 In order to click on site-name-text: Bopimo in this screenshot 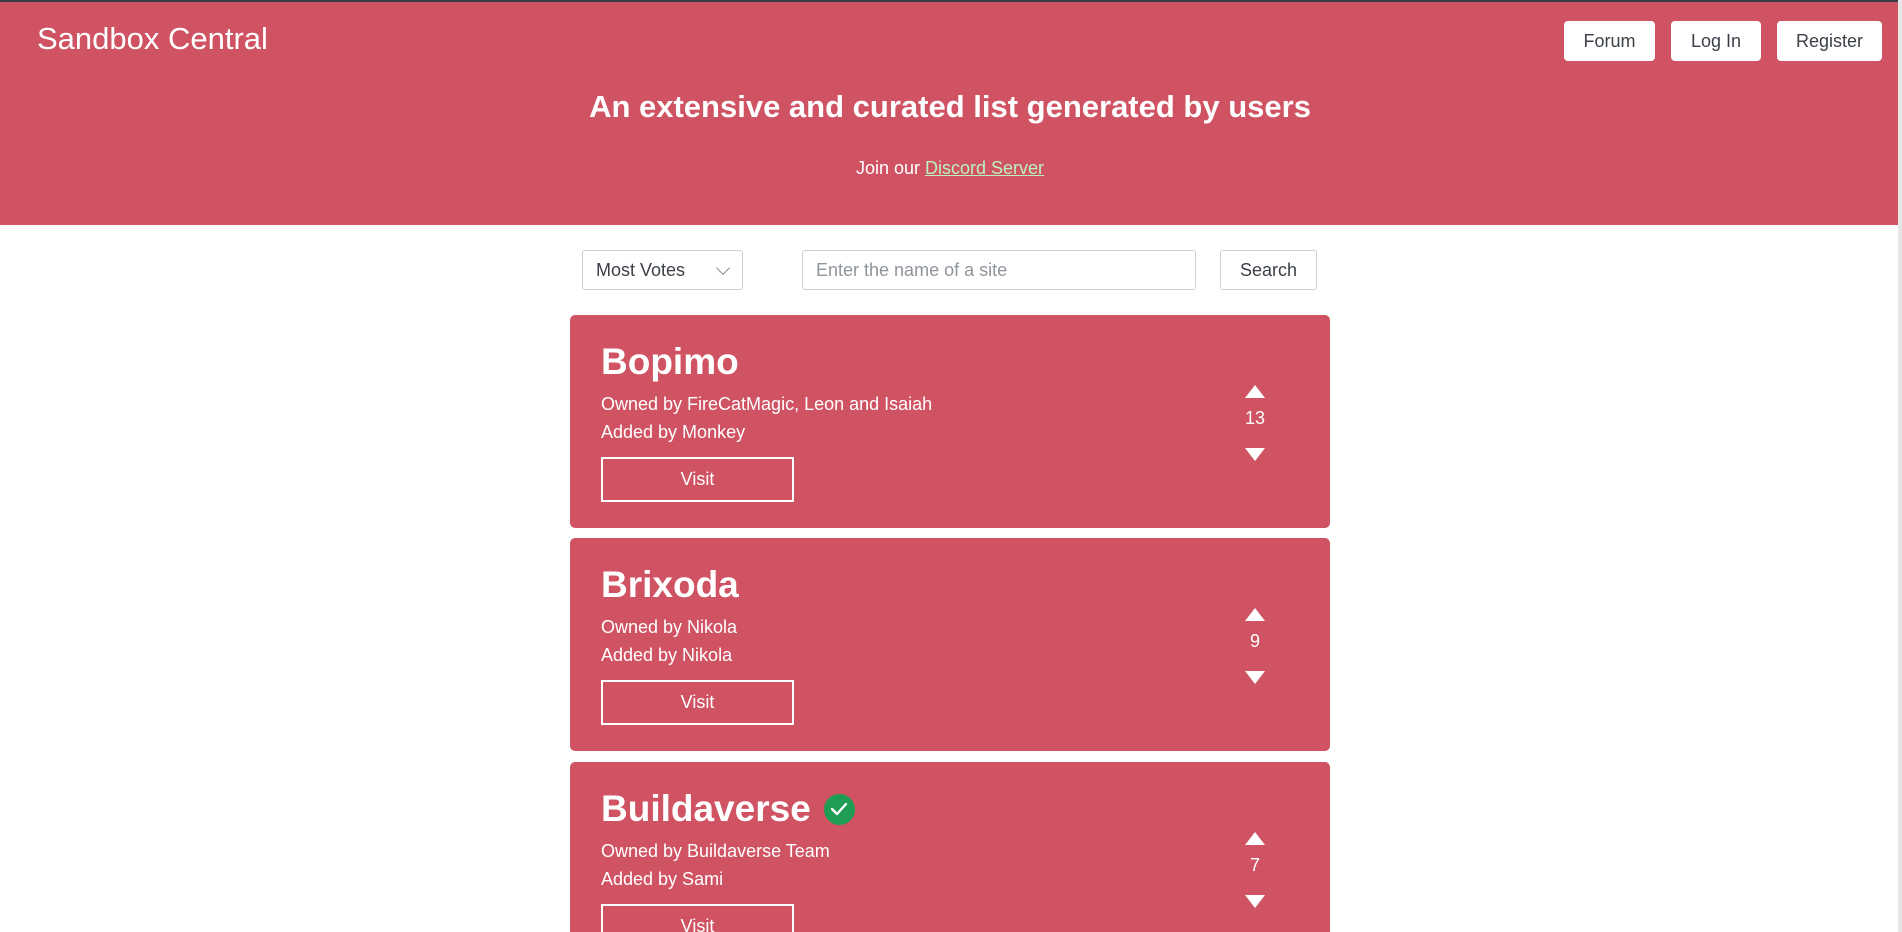, I will do `click(670, 361)`.